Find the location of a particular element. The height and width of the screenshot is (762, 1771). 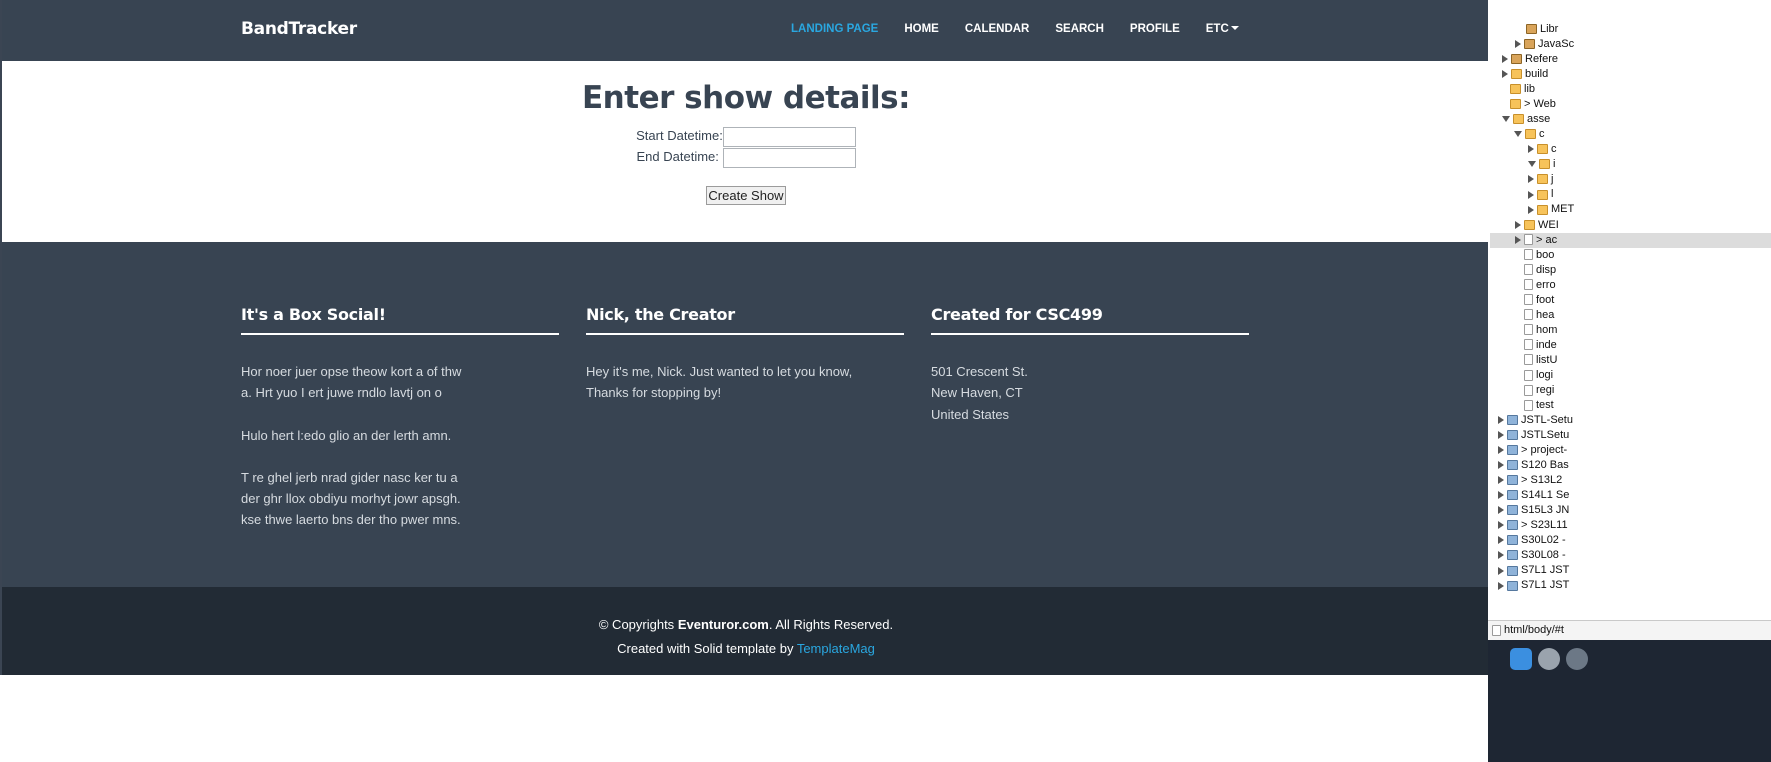

create-show-button: Create Show is located at coordinates (746, 195).